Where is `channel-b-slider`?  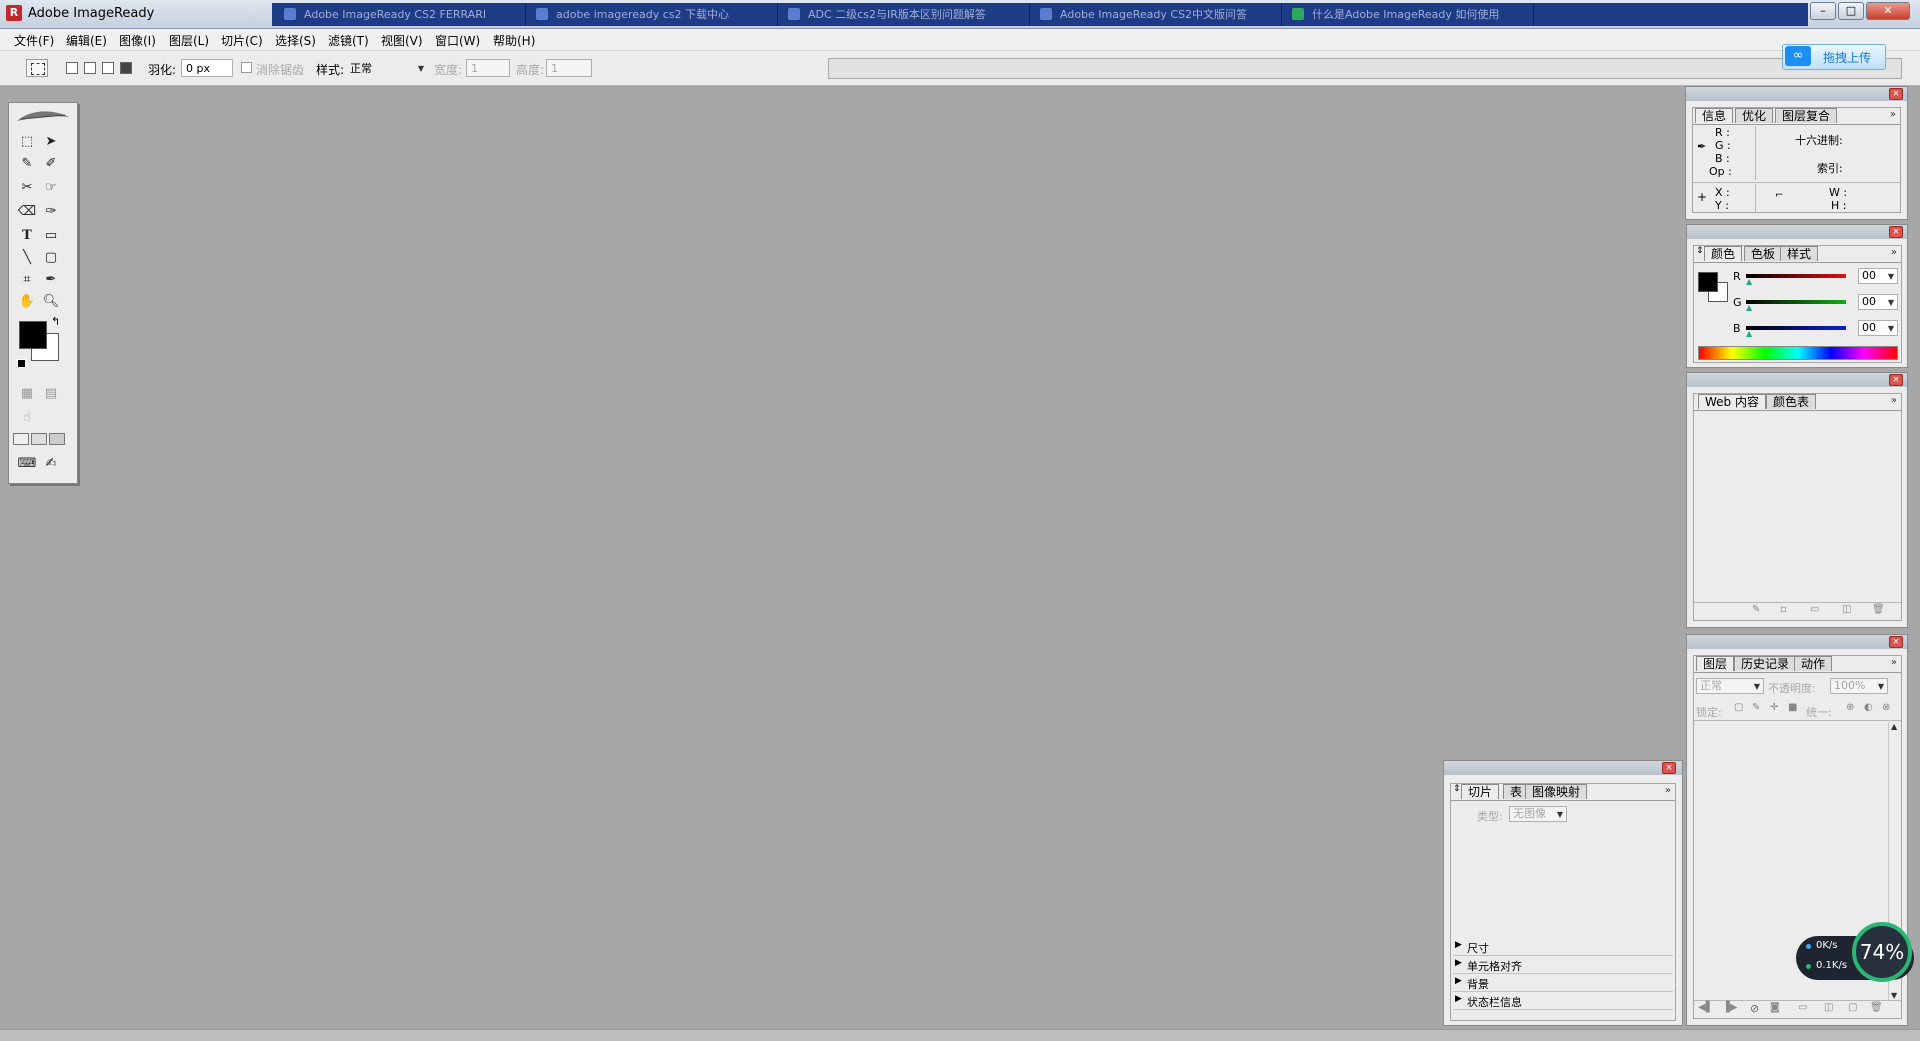 channel-b-slider is located at coordinates (1796, 328).